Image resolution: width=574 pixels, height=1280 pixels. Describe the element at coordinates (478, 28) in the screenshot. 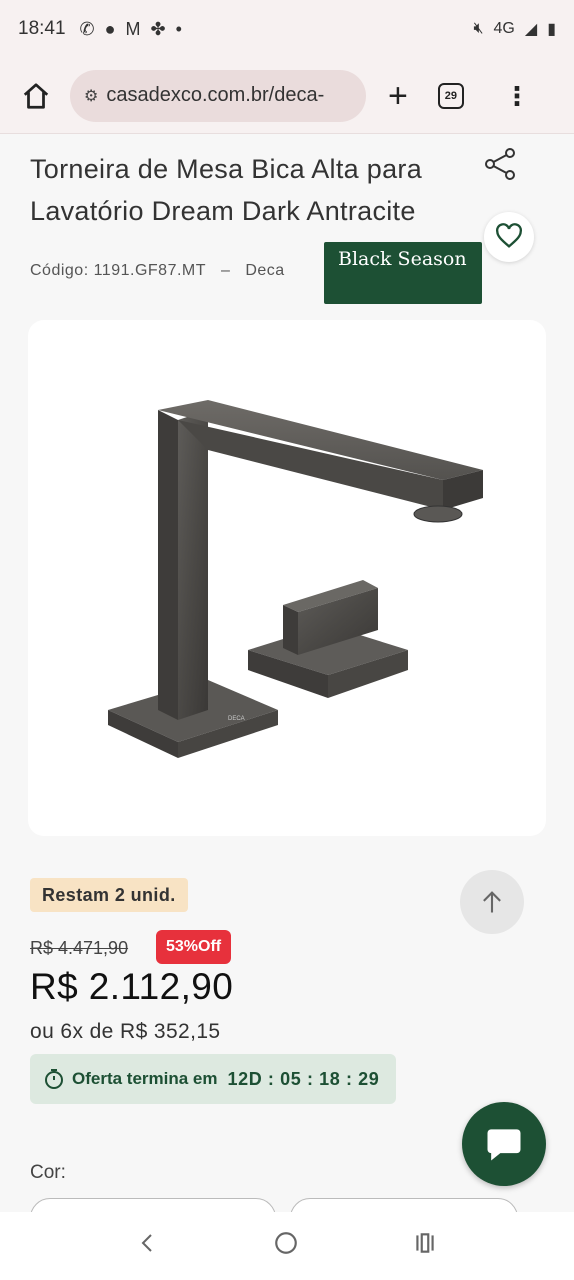

I see `mute-icon: 🔇︎` at that location.